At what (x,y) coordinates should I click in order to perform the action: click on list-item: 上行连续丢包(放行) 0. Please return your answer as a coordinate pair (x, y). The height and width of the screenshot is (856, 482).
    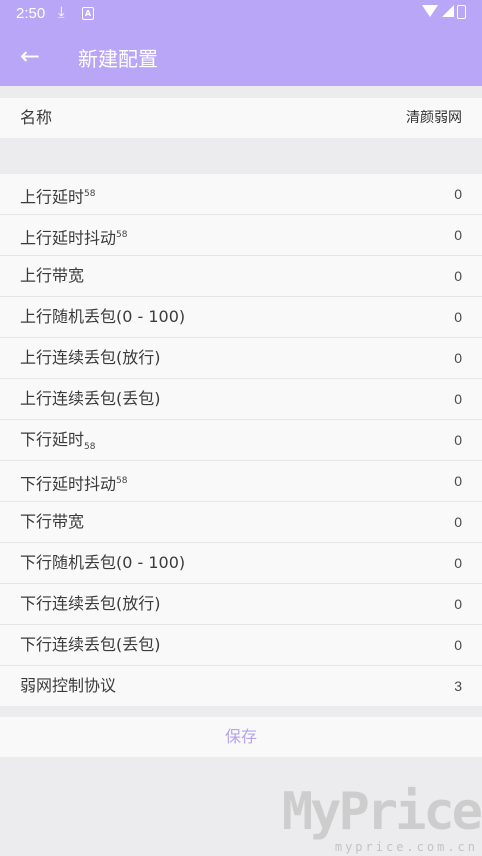
    Looking at the image, I should click on (241, 358).